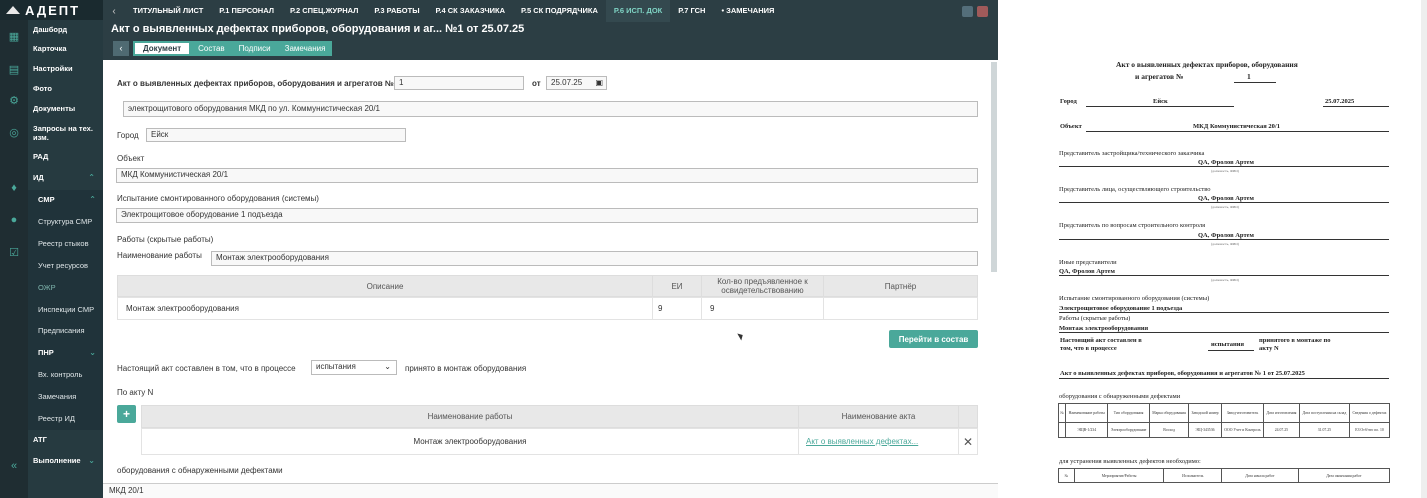  I want to click on sidebar-item-rad: РАД, so click(67, 156).